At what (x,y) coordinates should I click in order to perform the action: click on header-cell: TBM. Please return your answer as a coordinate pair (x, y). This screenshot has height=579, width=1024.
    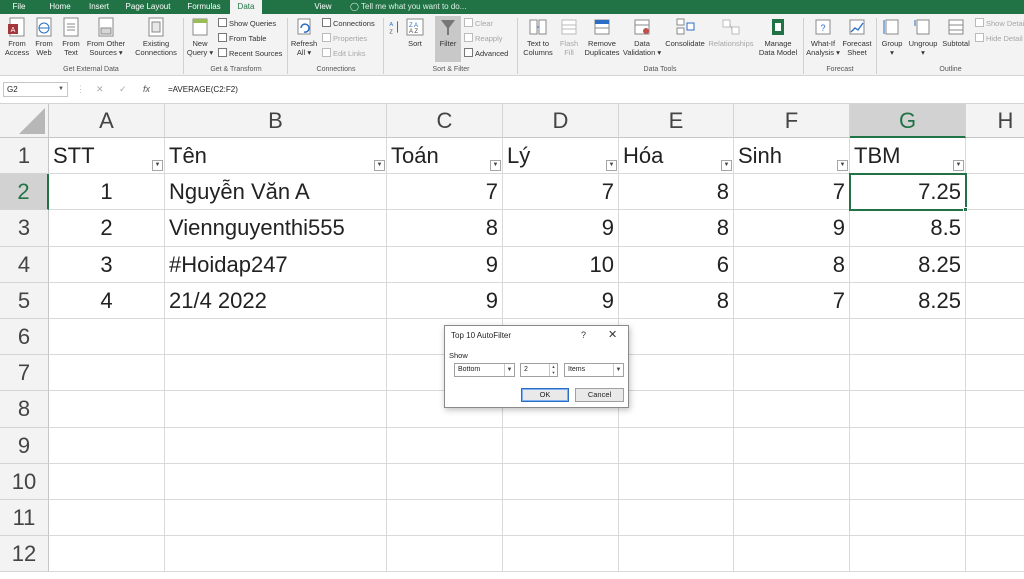
    Looking at the image, I should click on (908, 156).